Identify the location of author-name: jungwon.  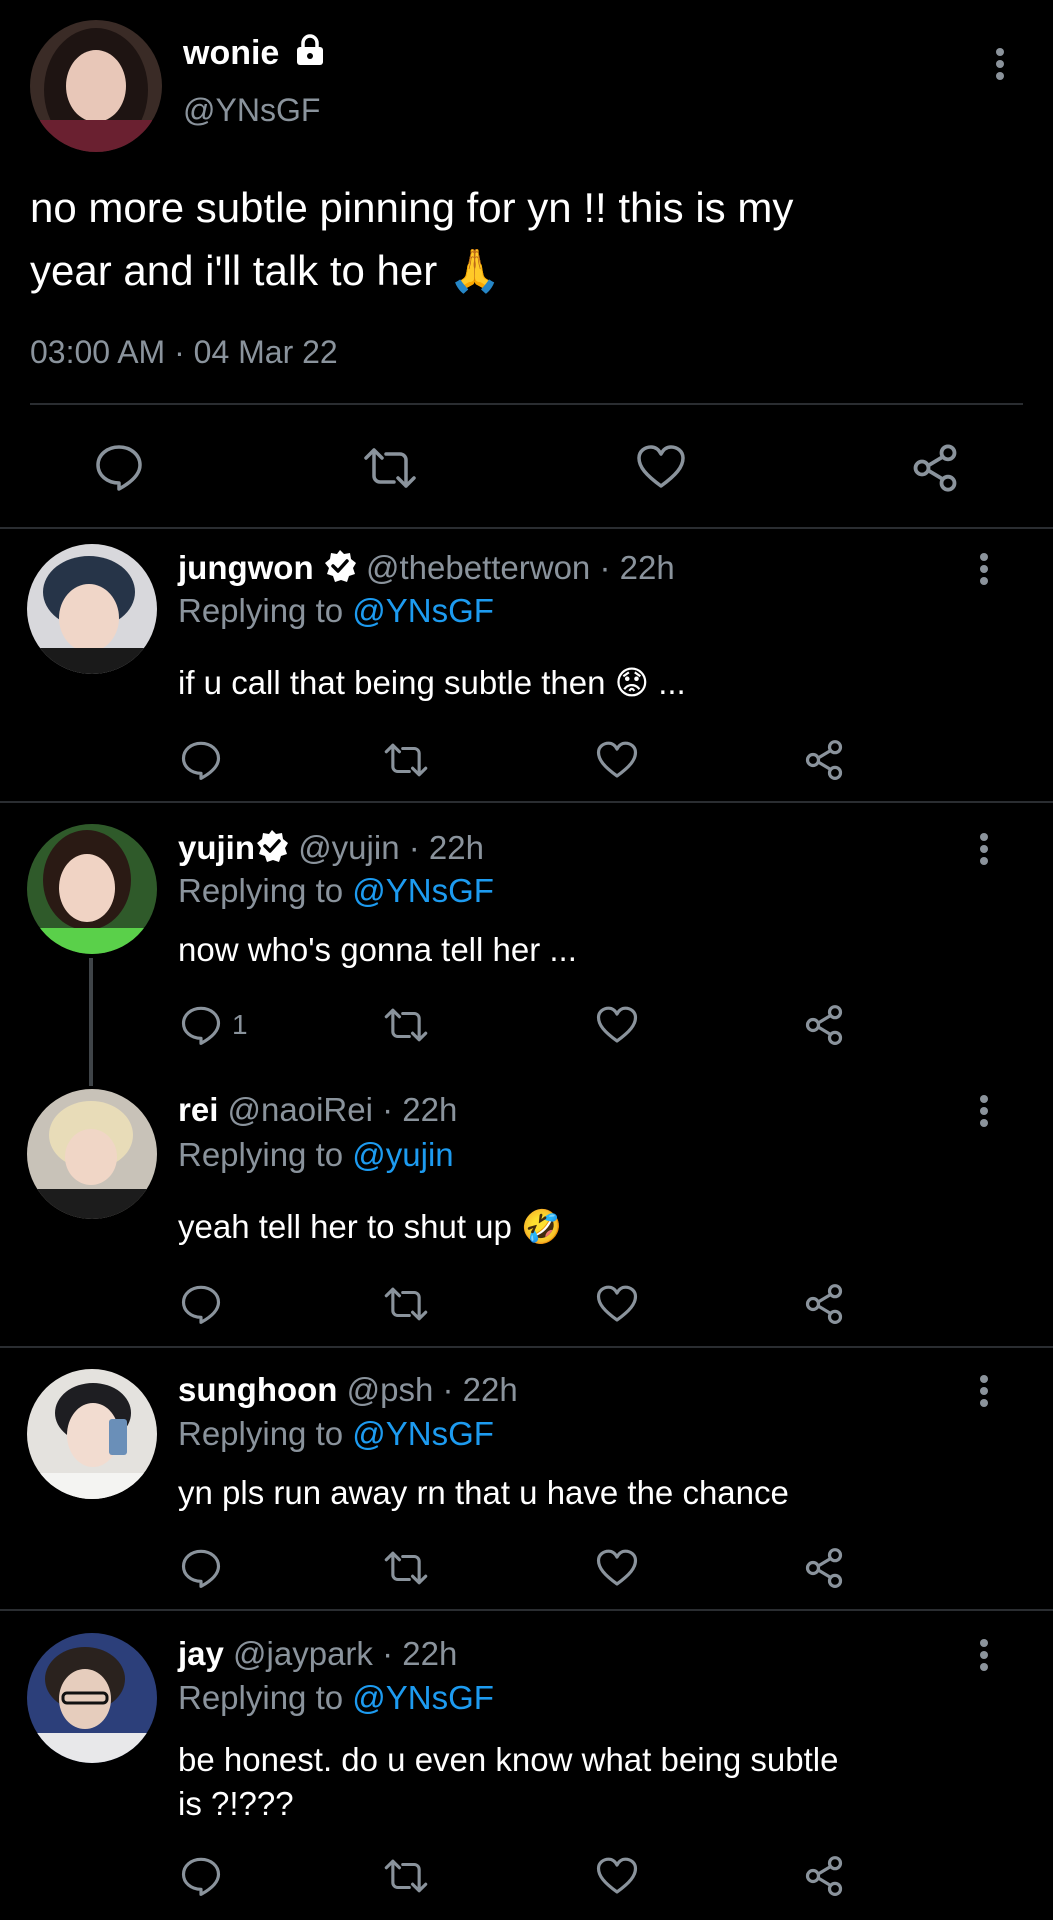
(246, 567).